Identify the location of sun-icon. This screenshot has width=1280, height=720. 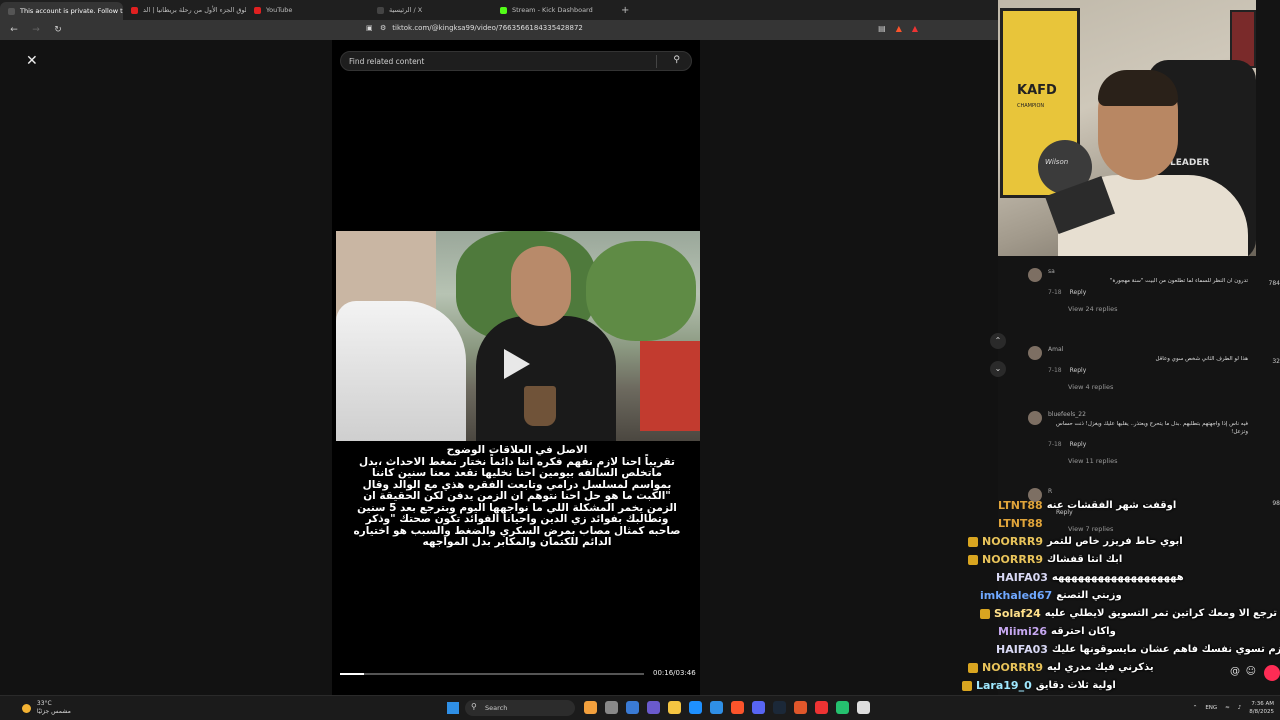
(26, 708).